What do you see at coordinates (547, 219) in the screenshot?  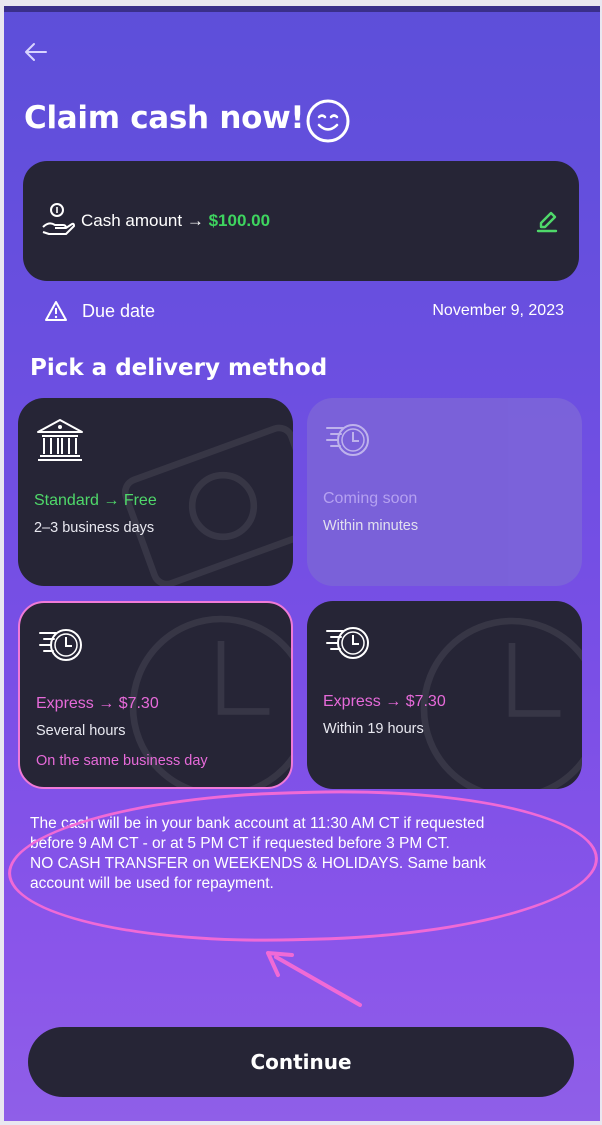 I see `pencil-icon` at bounding box center [547, 219].